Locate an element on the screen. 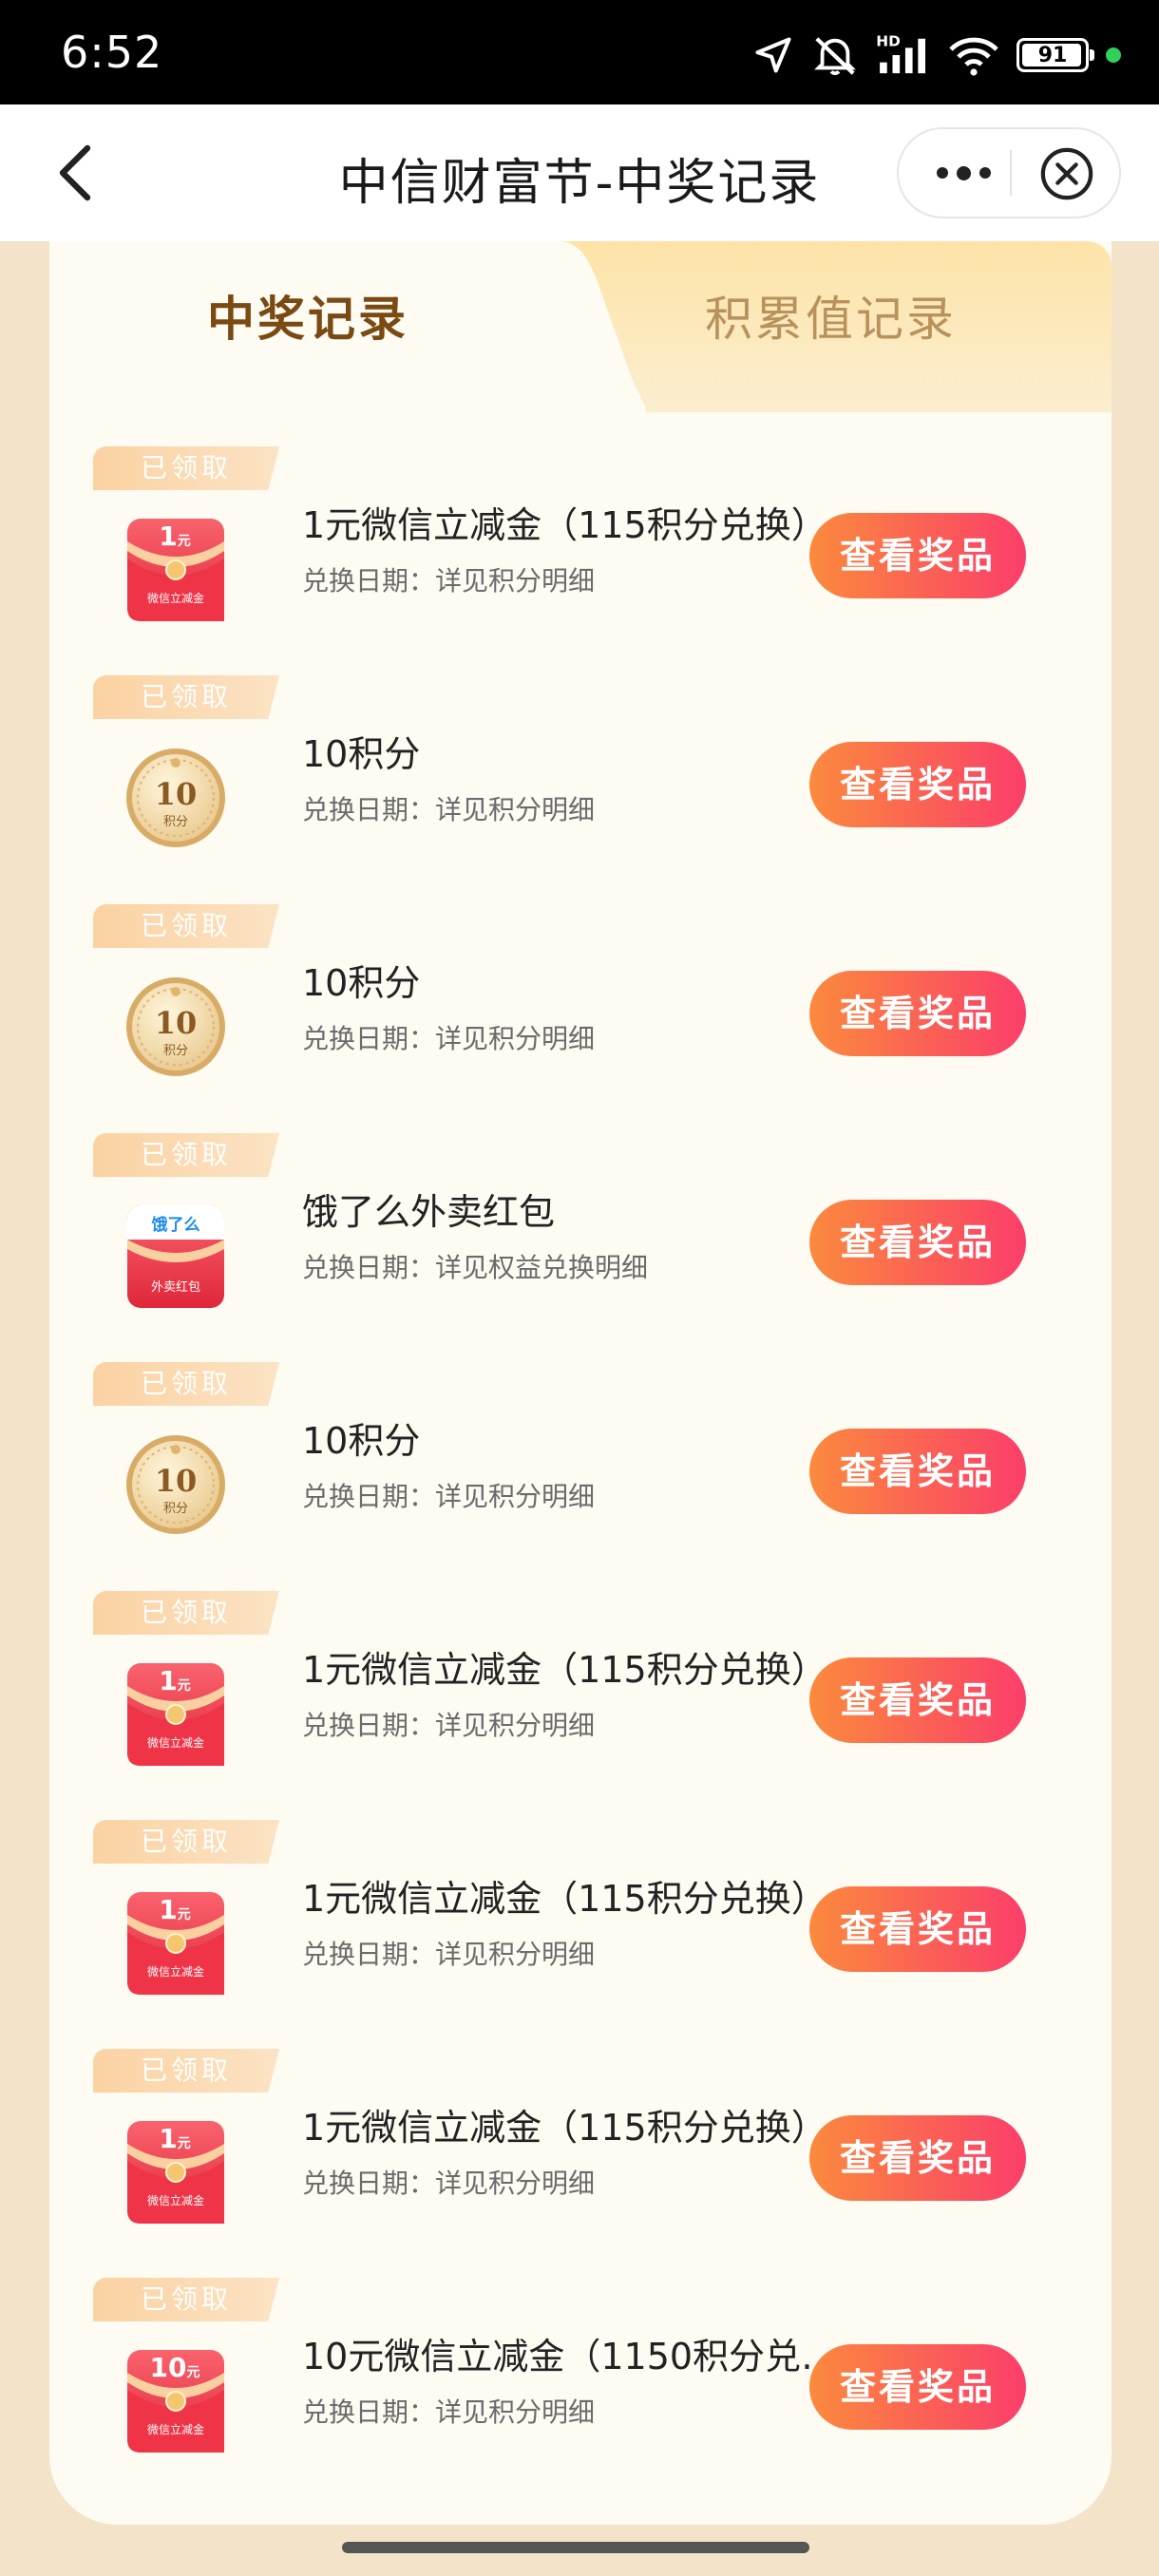 Image resolution: width=1159 pixels, height=2576 pixels. location-icon is located at coordinates (773, 55).